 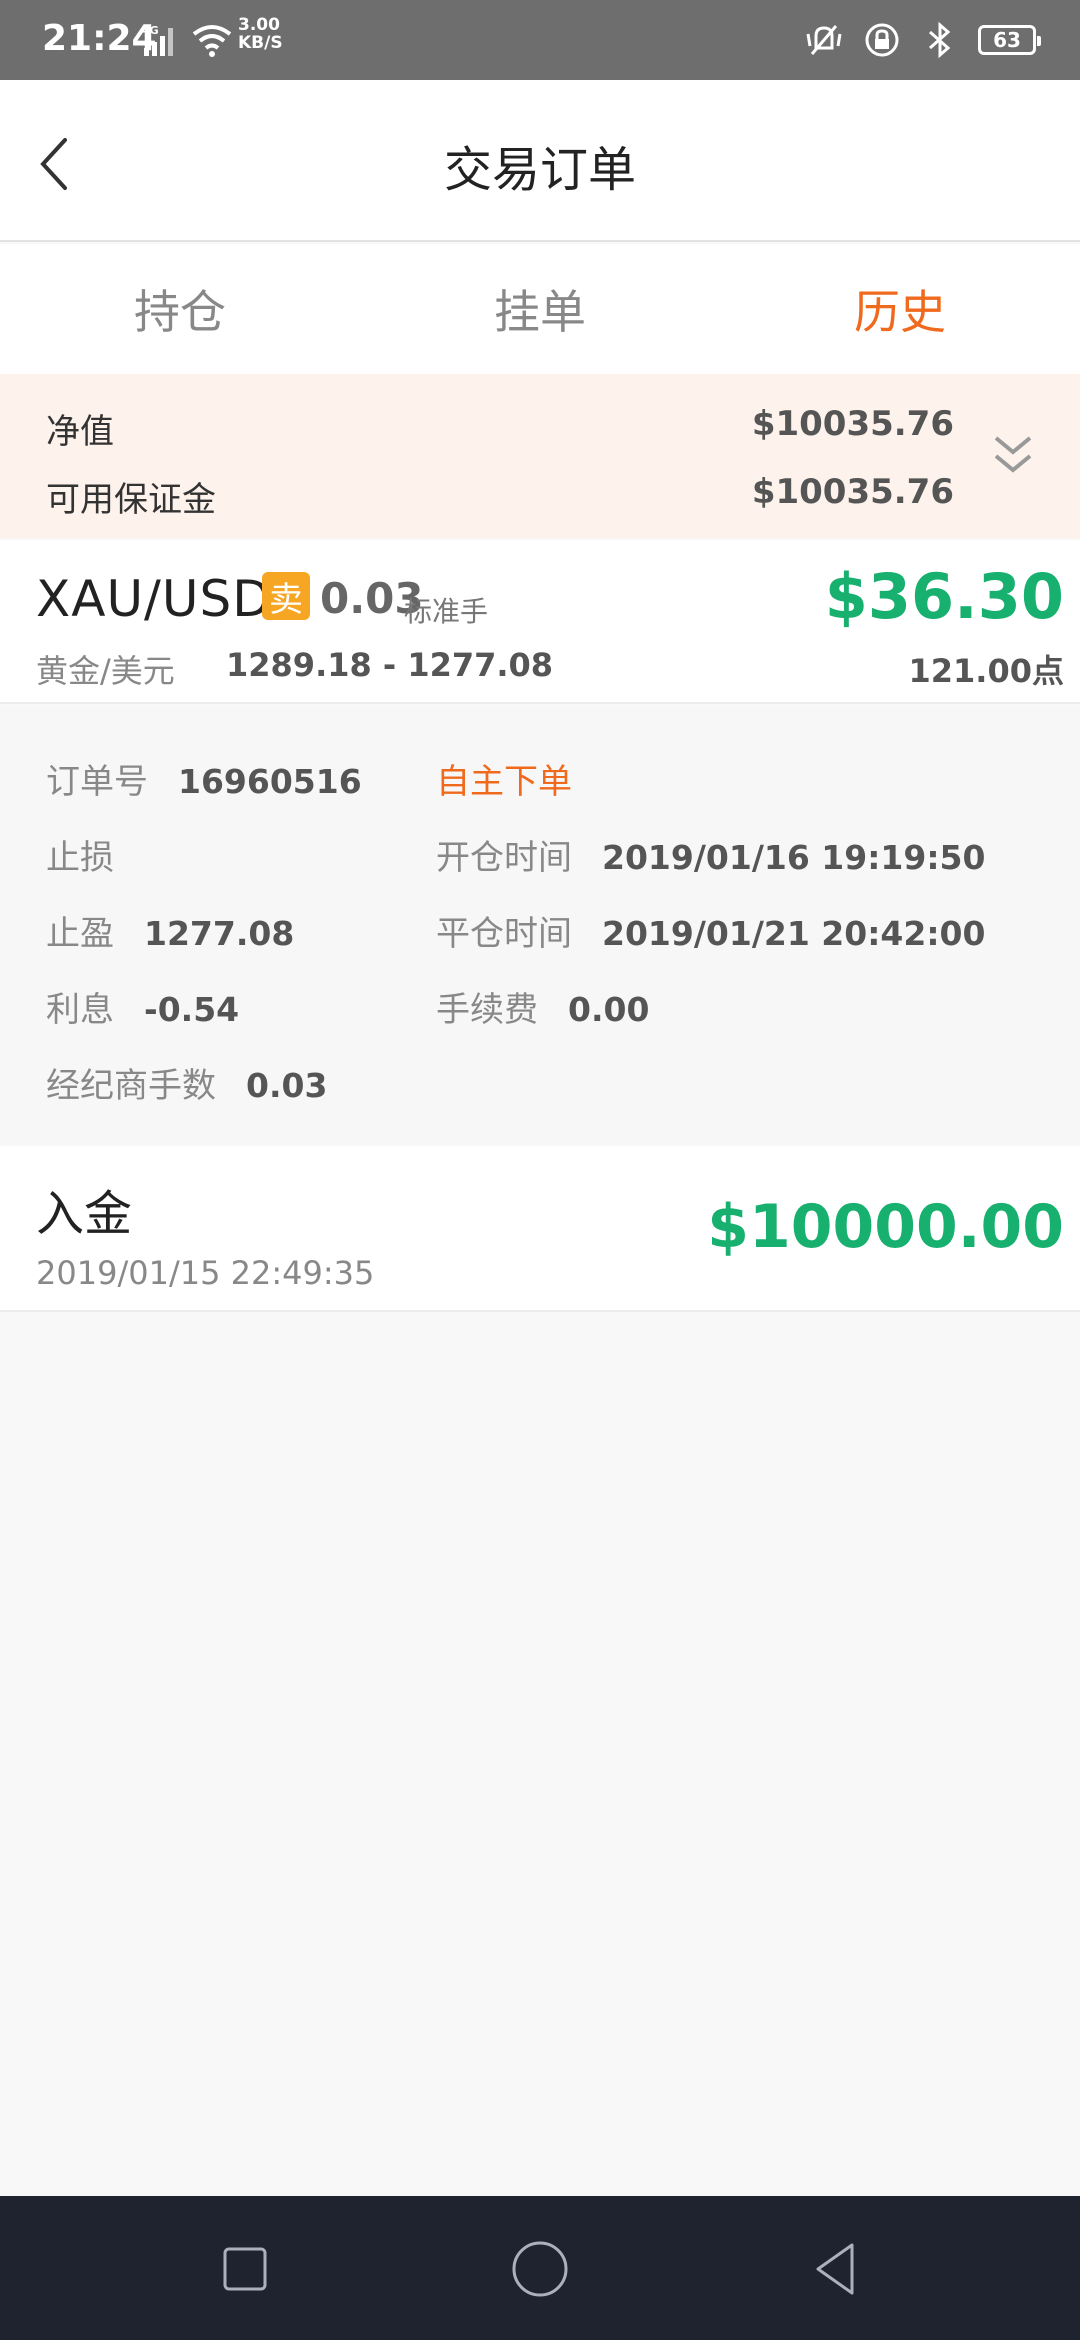 What do you see at coordinates (219, 933) in the screenshot?
I see `take-profit-value: 1277.08` at bounding box center [219, 933].